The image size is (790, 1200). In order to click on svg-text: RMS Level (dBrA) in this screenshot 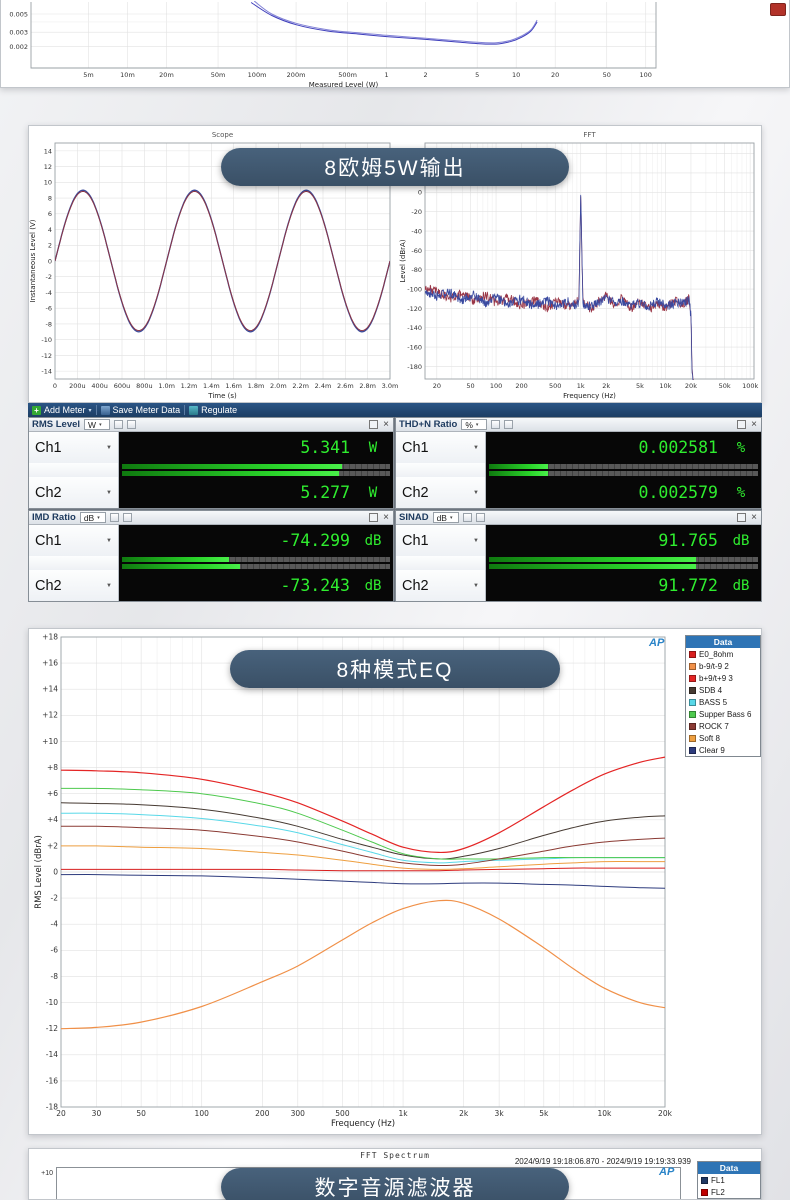, I will do `click(39, 872)`.